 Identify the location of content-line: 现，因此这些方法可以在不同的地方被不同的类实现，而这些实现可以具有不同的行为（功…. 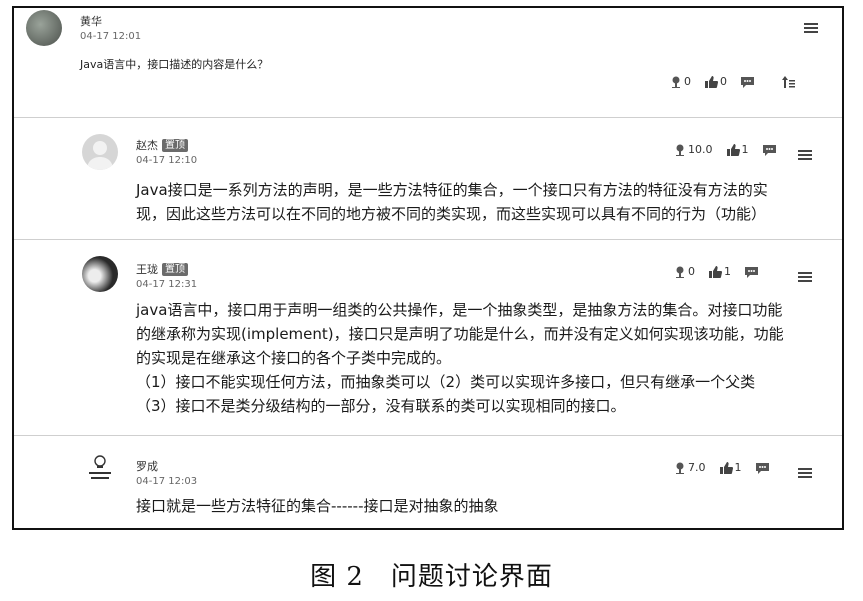
(451, 214).